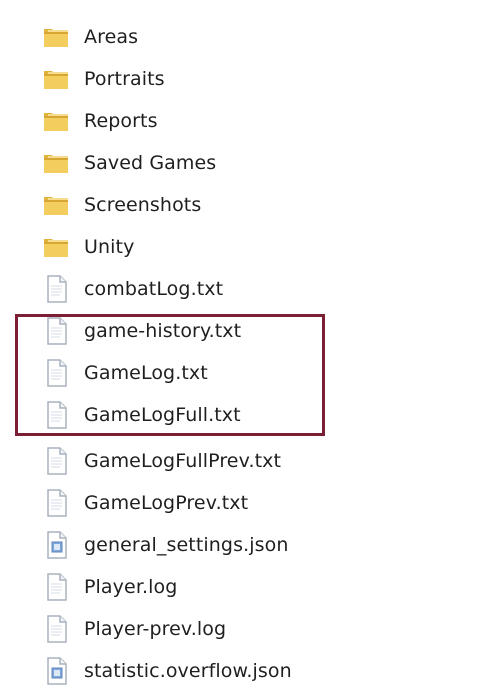 Image resolution: width=478 pixels, height=693 pixels. What do you see at coordinates (166, 502) in the screenshot?
I see `item-label: GameLogPrev.txt` at bounding box center [166, 502].